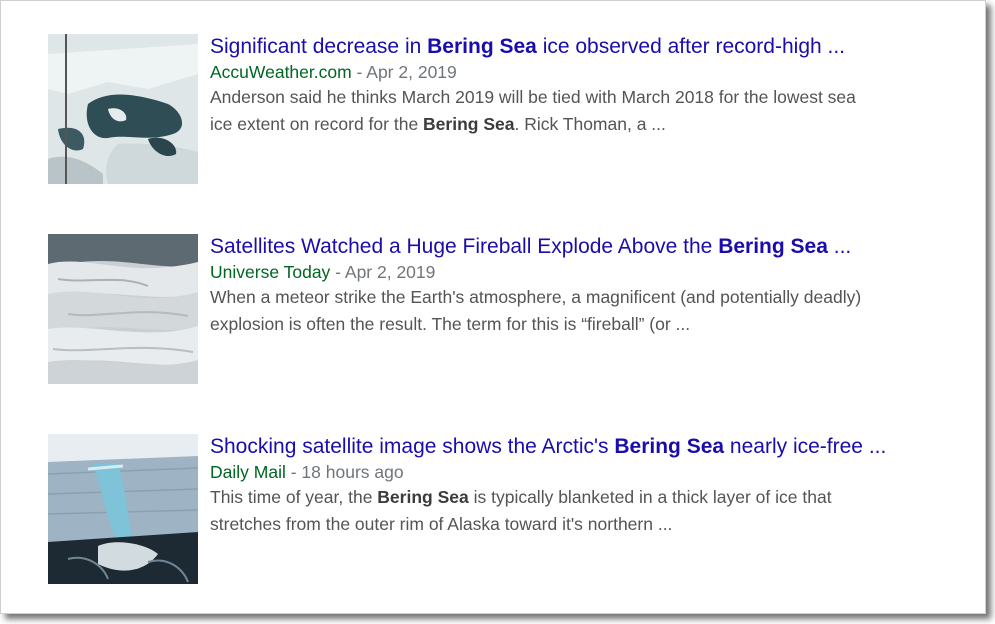 The height and width of the screenshot is (624, 995). What do you see at coordinates (317, 124) in the screenshot?
I see `snippet-text: ice extent on record for the` at bounding box center [317, 124].